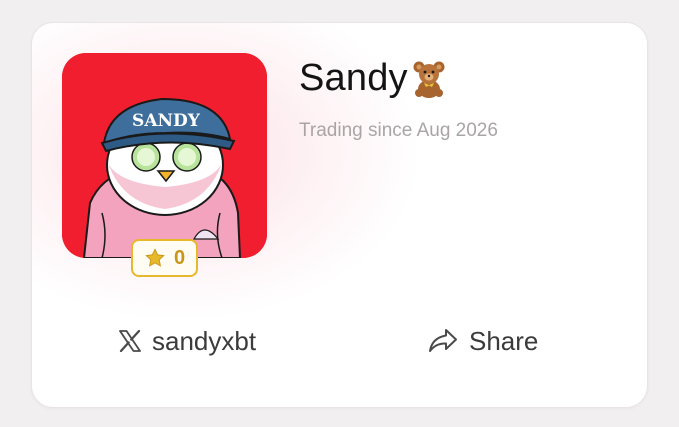 Image resolution: width=679 pixels, height=427 pixels. I want to click on x-profile-link: sandyxbt, so click(187, 341).